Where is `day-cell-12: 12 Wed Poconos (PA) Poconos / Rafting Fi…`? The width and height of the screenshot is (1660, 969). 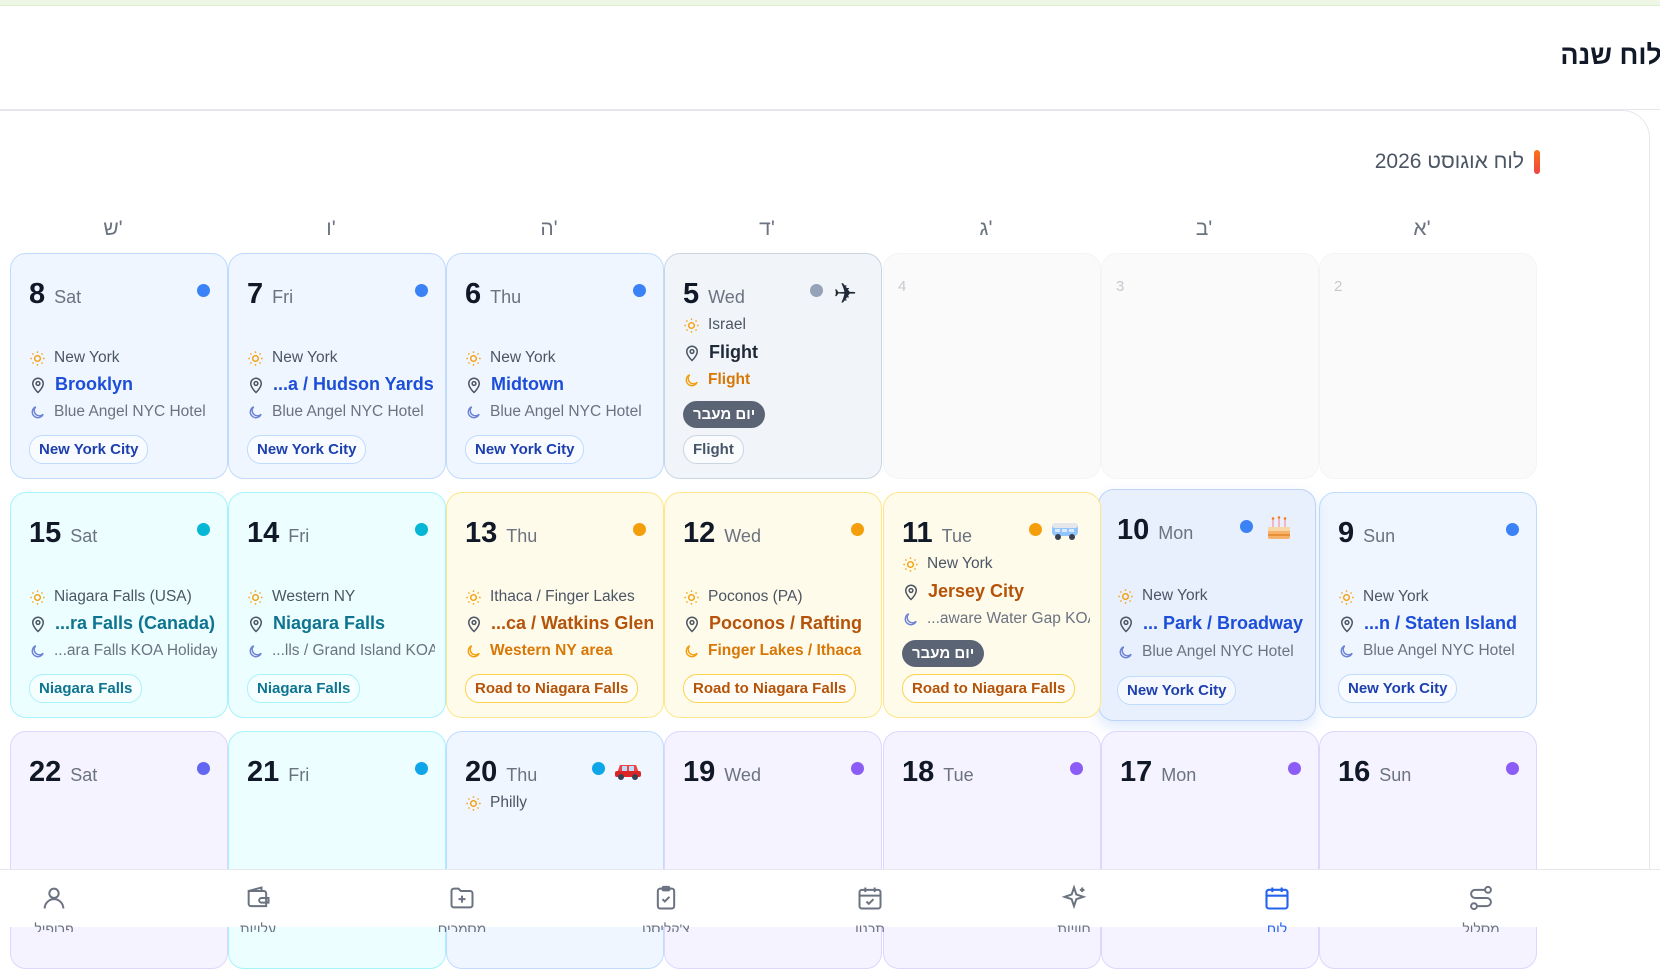
day-cell-12: 12 Wed Poconos (PA) Poconos / Rafting Fi… is located at coordinates (773, 605).